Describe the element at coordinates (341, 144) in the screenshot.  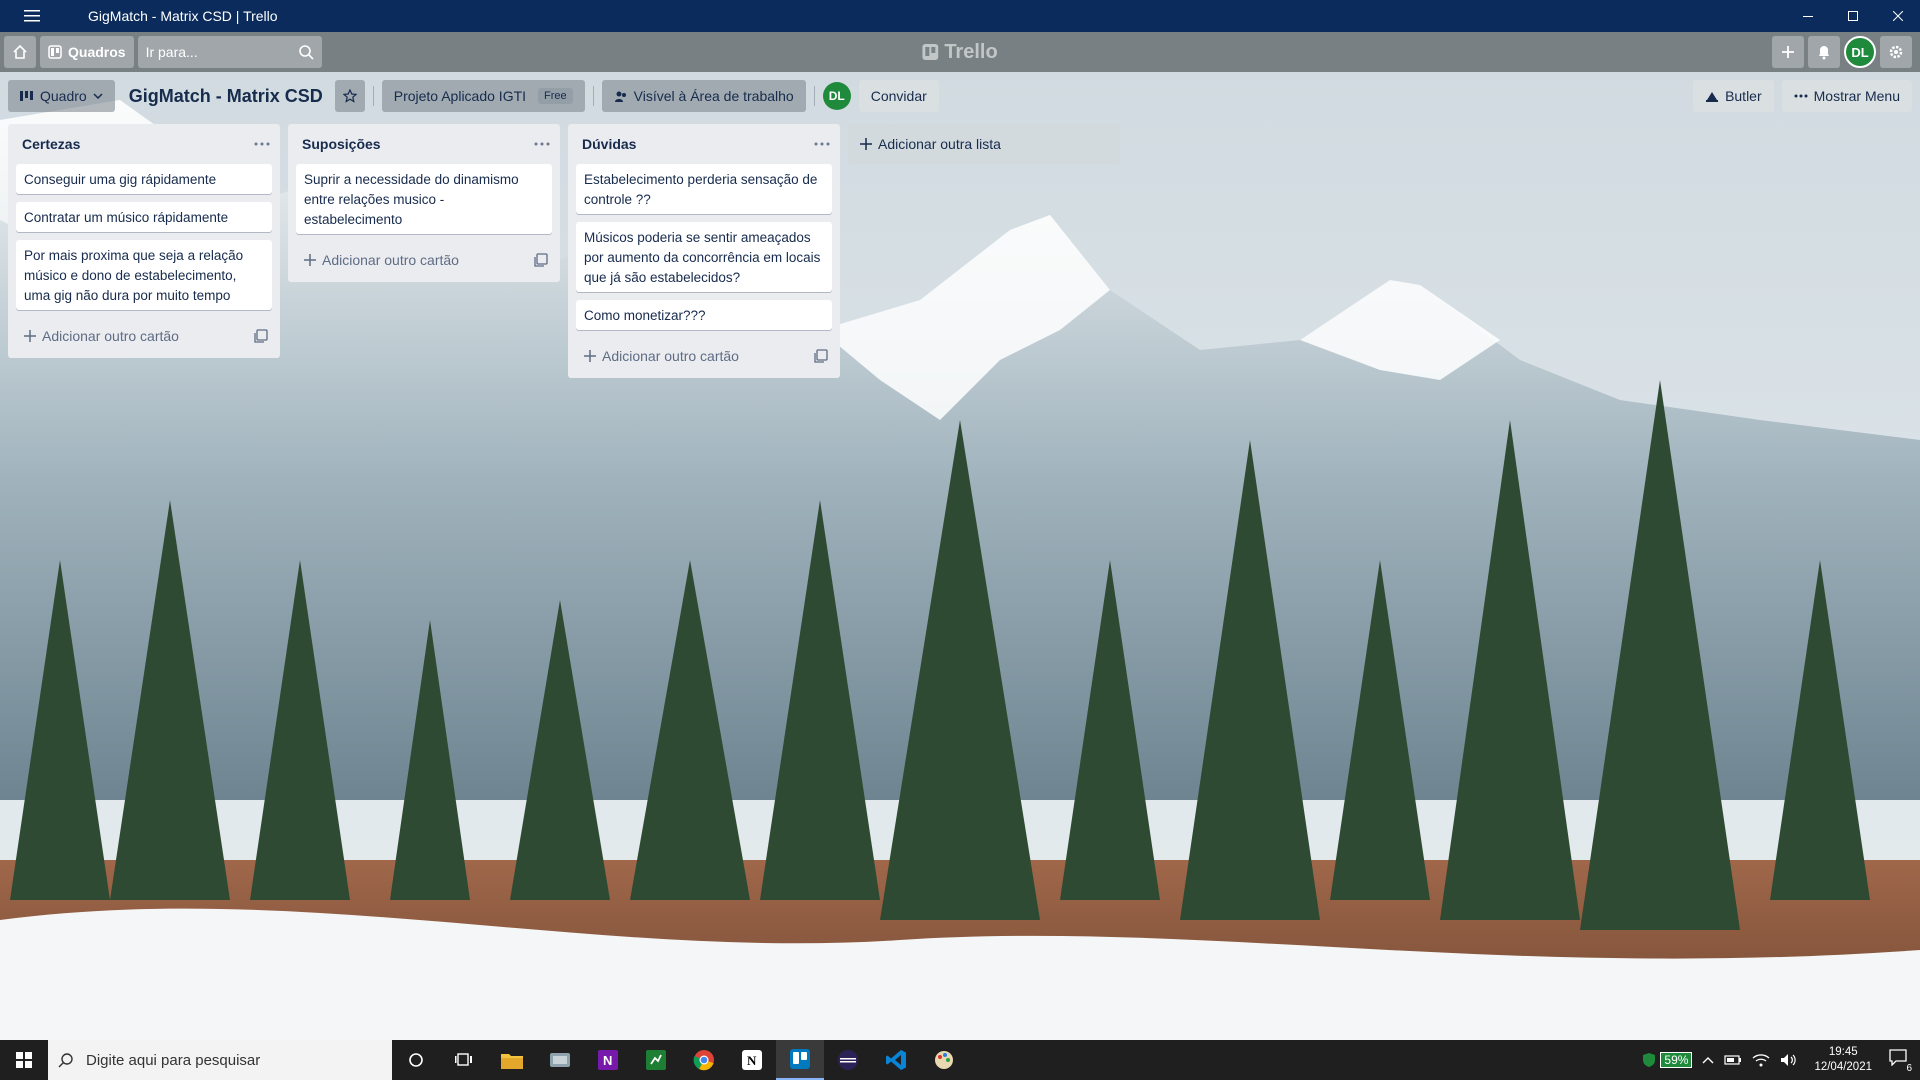
I see `list-title: Suposições` at that location.